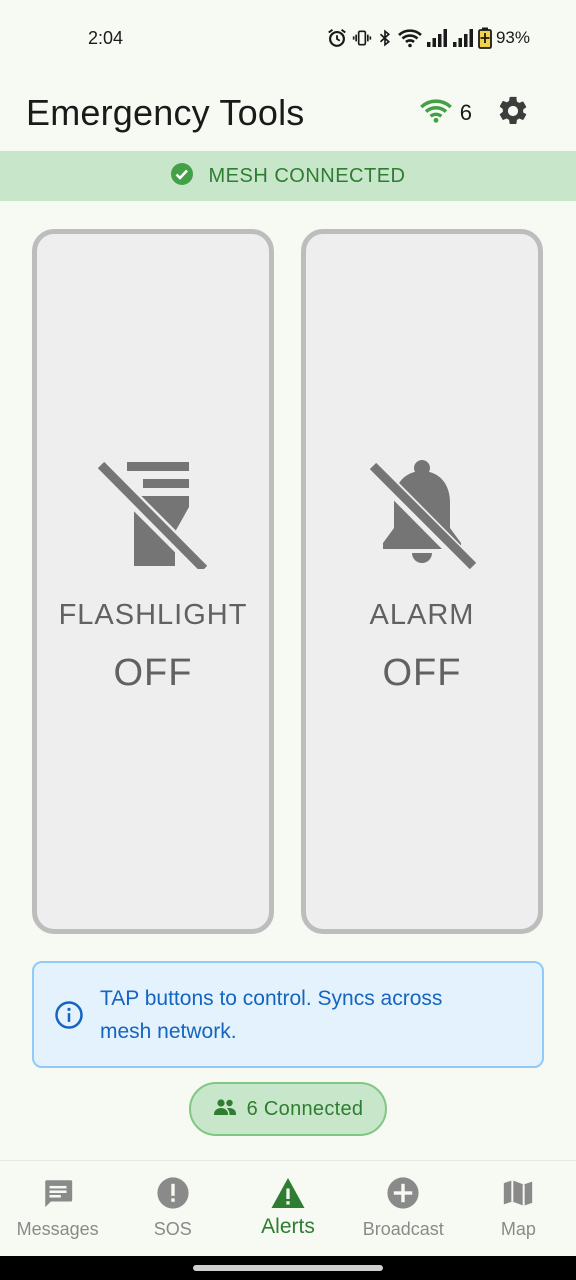 The image size is (576, 1280). I want to click on status-icons: 93%, so click(428, 38).